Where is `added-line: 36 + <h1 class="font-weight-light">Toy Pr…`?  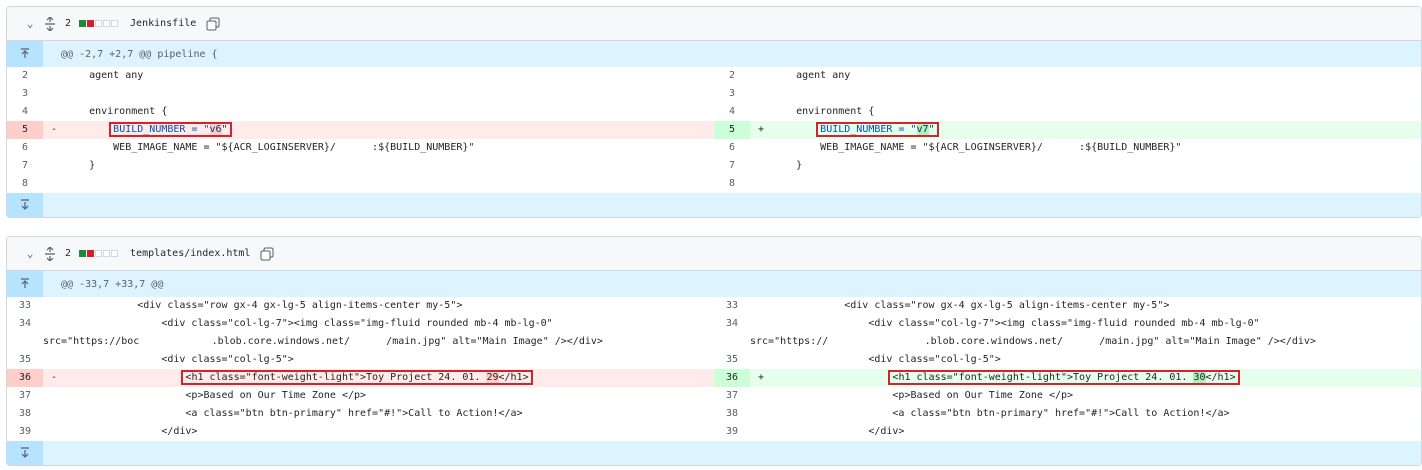
added-line: 36 + <h1 class="font-weight-light">Toy Pr… is located at coordinates (1067, 378).